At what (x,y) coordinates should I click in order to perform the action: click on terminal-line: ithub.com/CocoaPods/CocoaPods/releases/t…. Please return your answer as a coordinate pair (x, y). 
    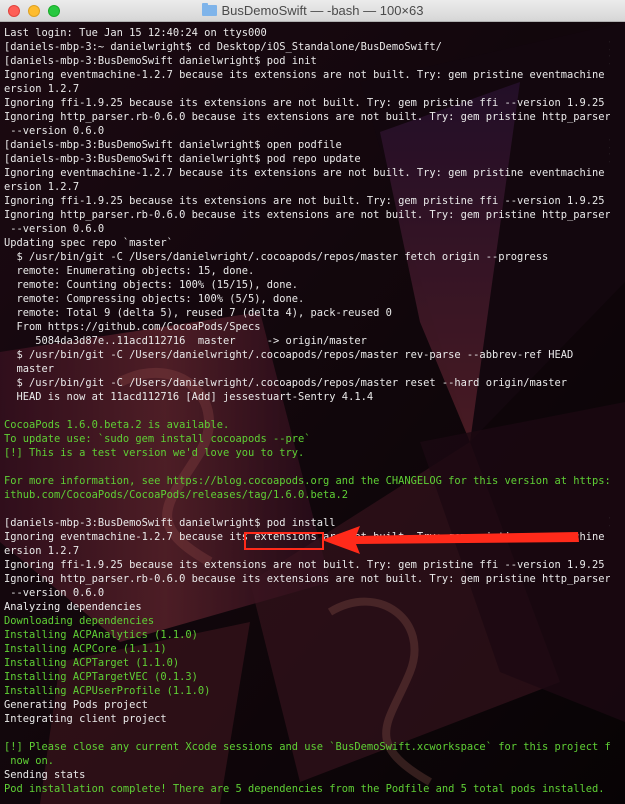
    Looking at the image, I should click on (307, 495).